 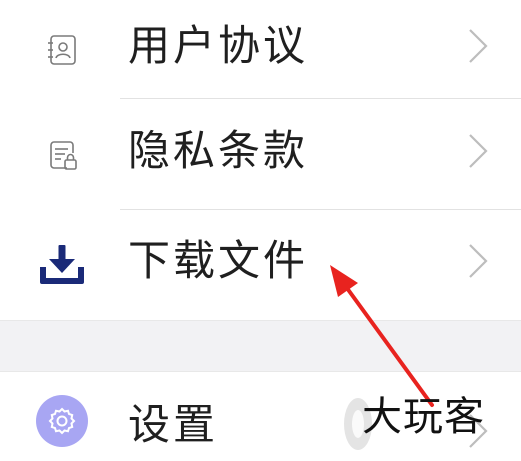 I want to click on menu-item-label: 下载文件, so click(x=218, y=260).